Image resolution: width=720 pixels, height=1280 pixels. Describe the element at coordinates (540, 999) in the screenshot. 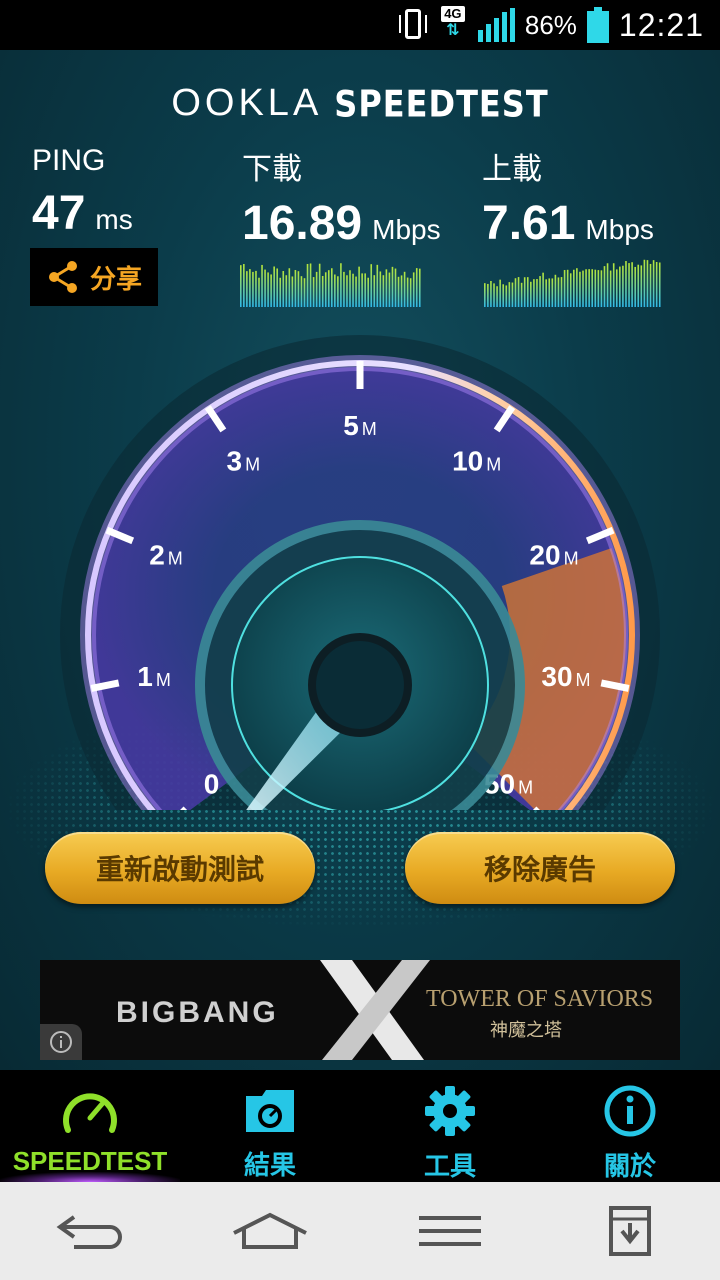

I see `ad-right-text: TOWER OF SAVIORS` at that location.